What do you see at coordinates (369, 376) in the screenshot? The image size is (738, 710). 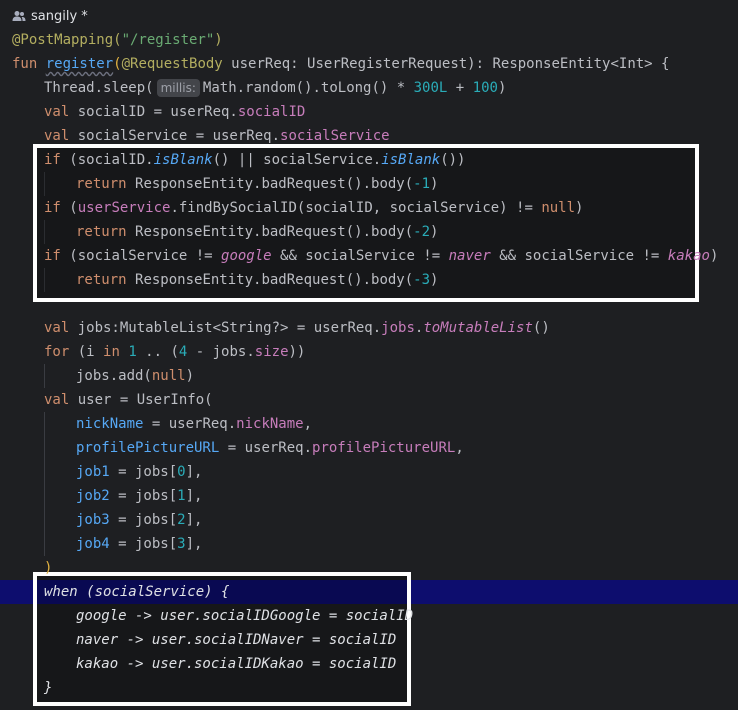 I see `code-line-14: jobs.add(null)` at bounding box center [369, 376].